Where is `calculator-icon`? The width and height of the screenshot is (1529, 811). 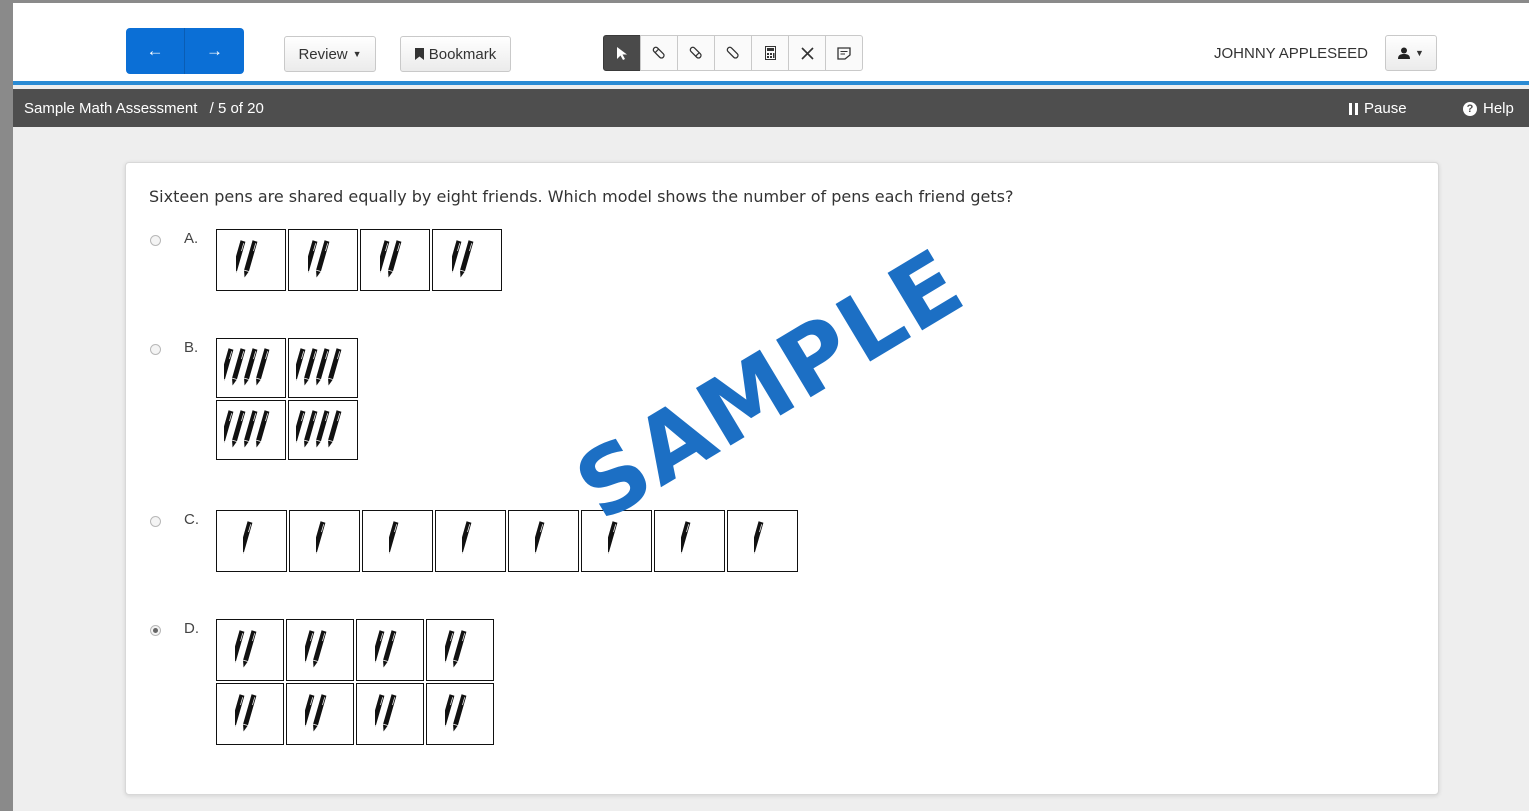
calculator-icon is located at coordinates (770, 53).